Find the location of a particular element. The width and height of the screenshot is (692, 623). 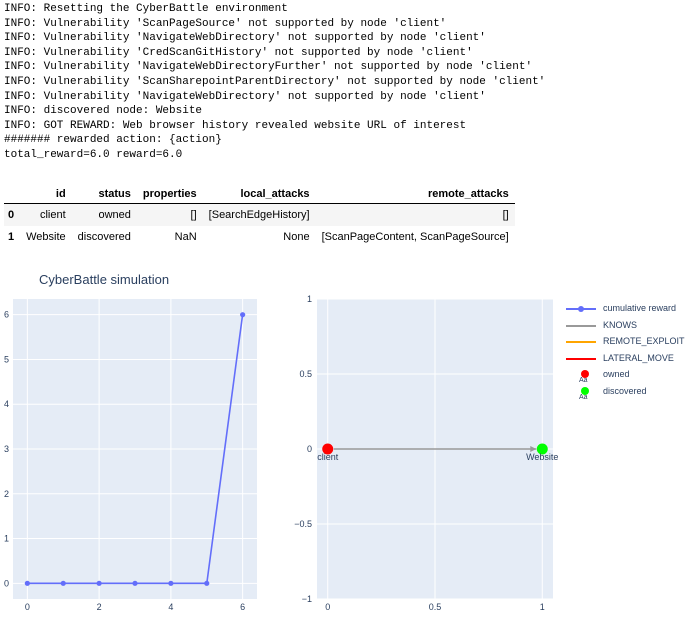

legend-label: KNOWS is located at coordinates (620, 324).